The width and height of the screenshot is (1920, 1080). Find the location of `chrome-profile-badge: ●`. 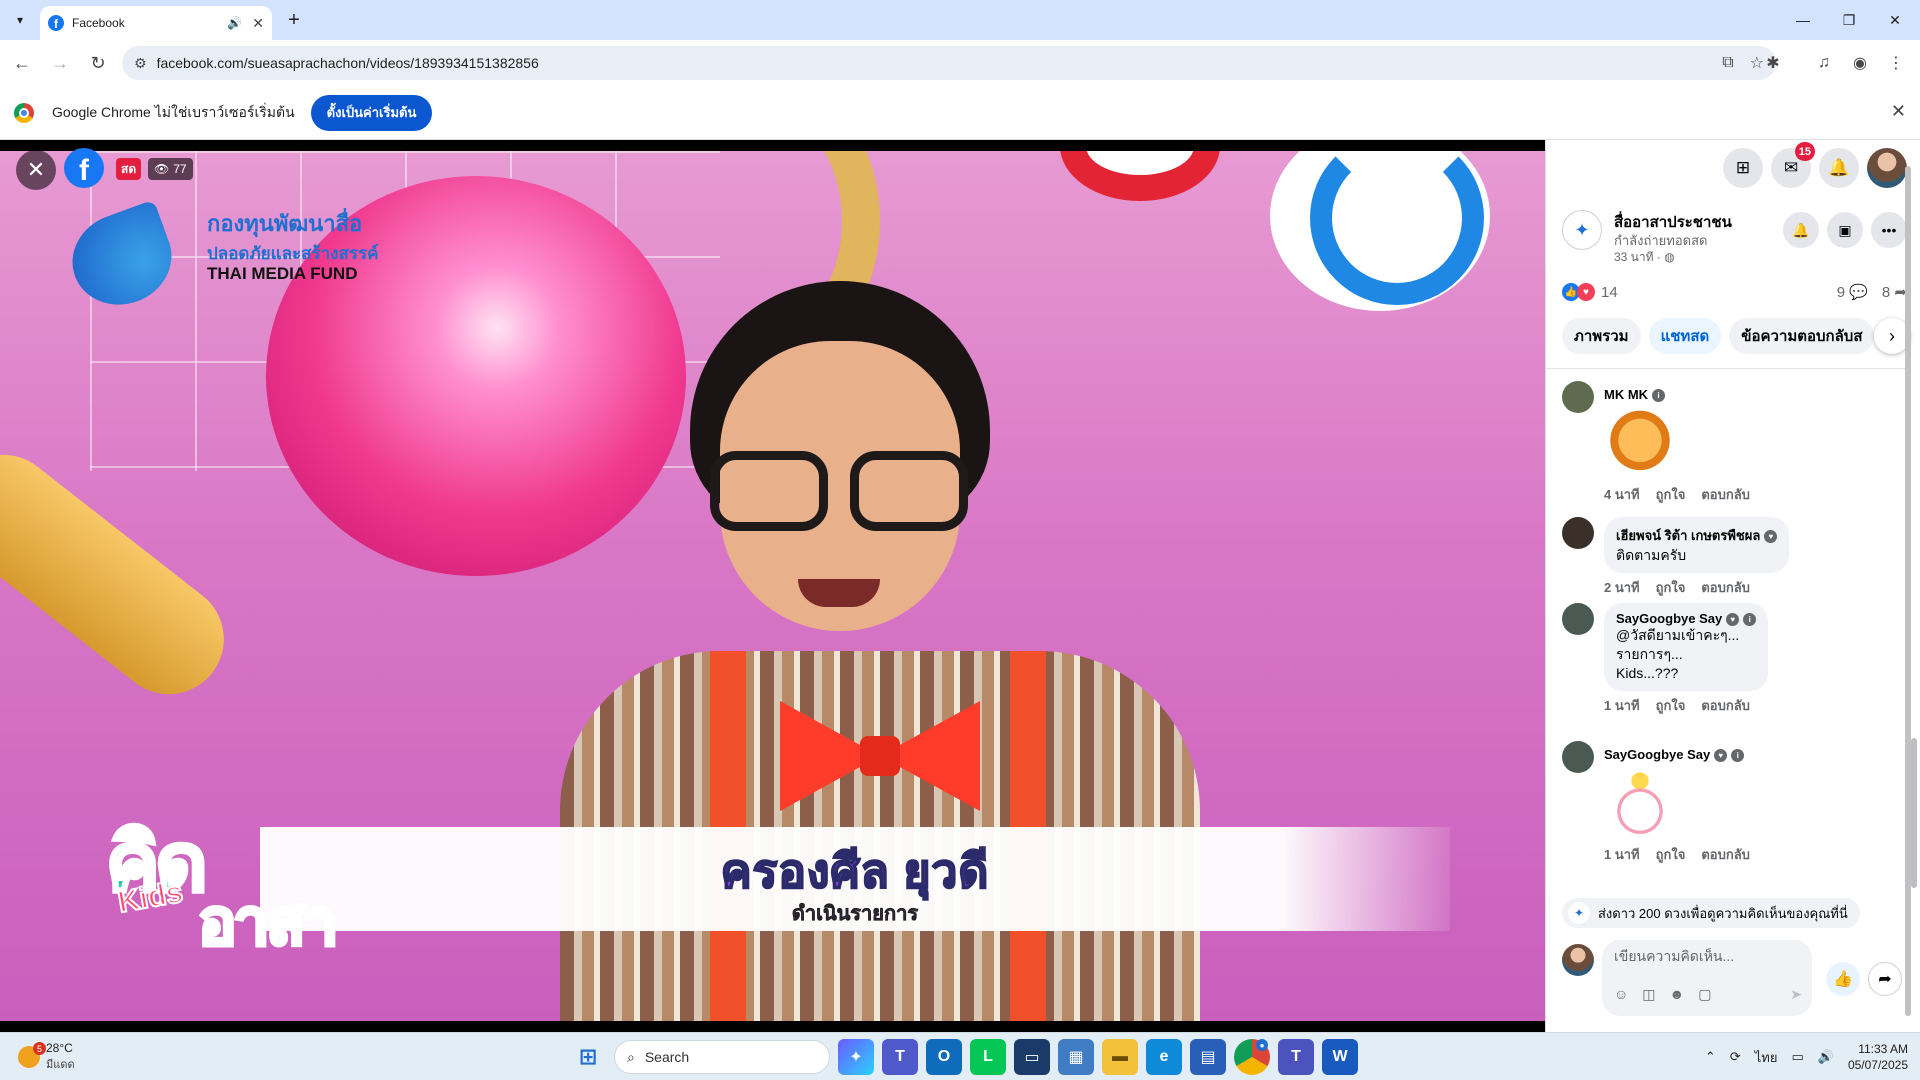

chrome-profile-badge: ● is located at coordinates (1262, 1045).